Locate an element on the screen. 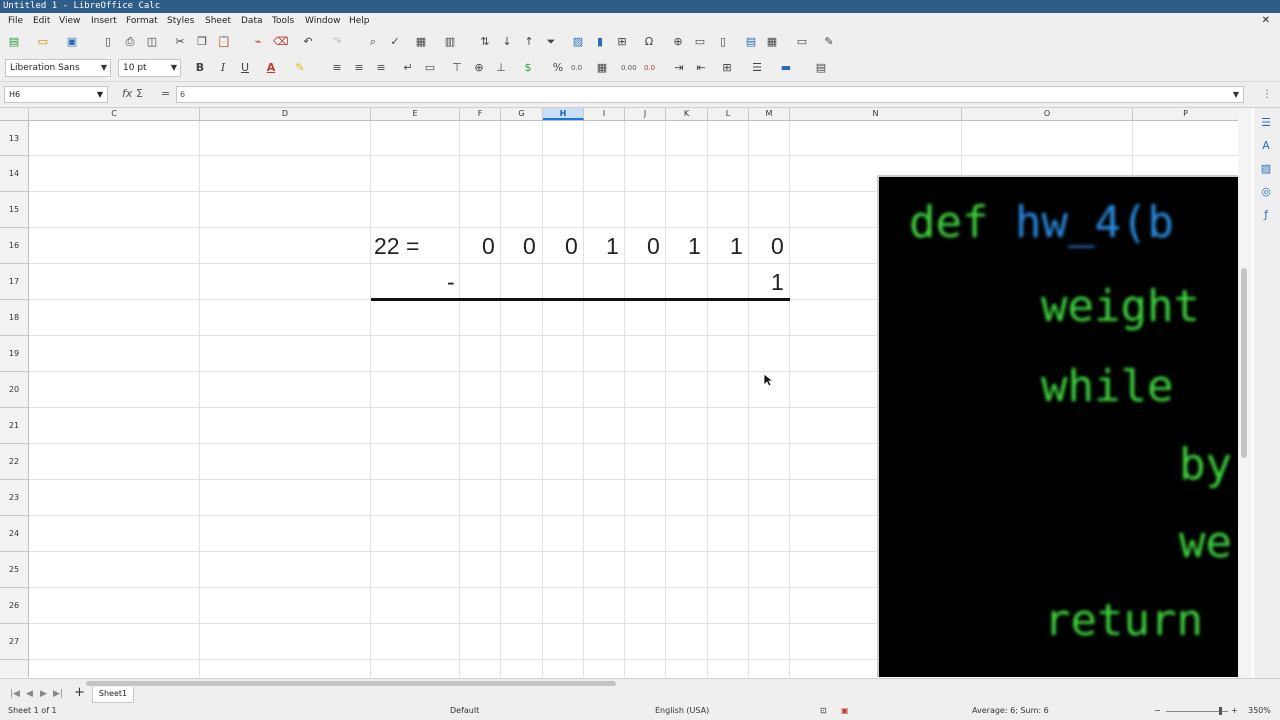 Image resolution: width=1280 pixels, height=720 pixels. zoom-out-icon: − is located at coordinates (1157, 711).